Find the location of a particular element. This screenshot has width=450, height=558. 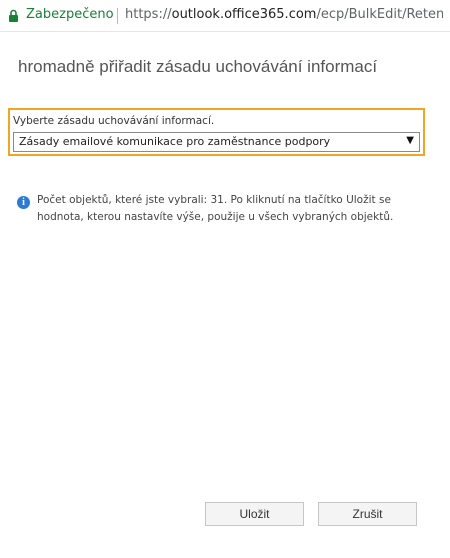

info-icon: i is located at coordinates (23, 202).